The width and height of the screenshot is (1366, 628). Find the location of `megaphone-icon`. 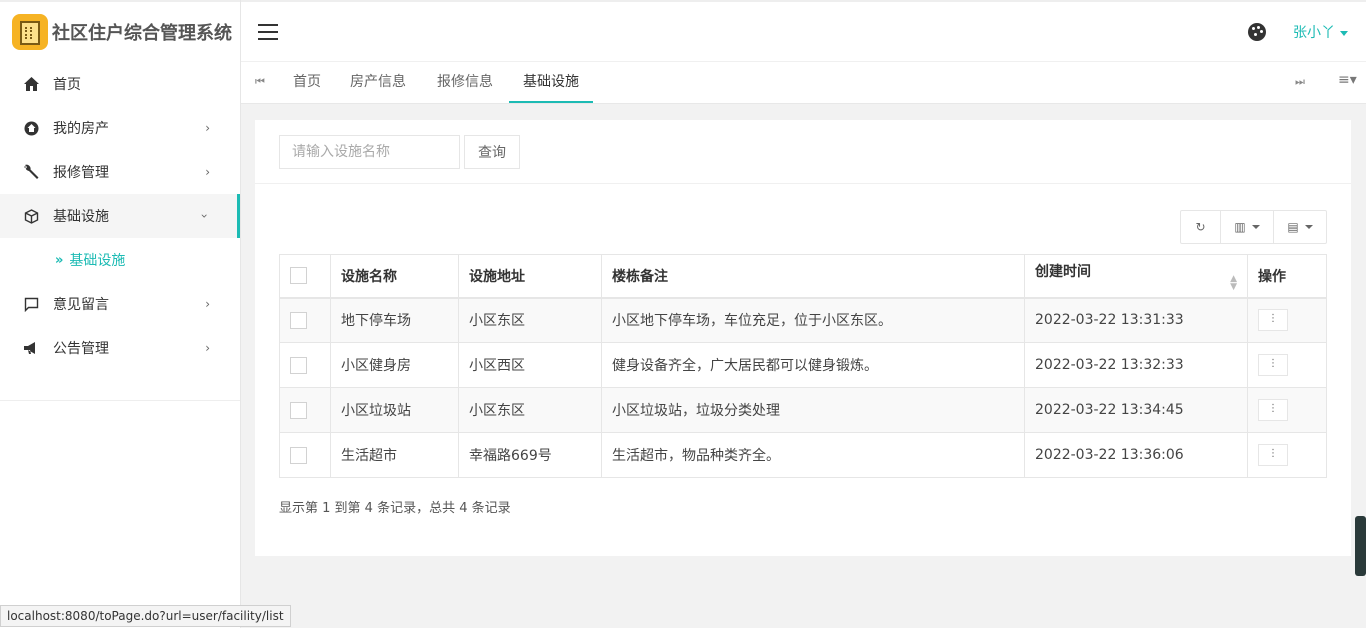

megaphone-icon is located at coordinates (31, 348).